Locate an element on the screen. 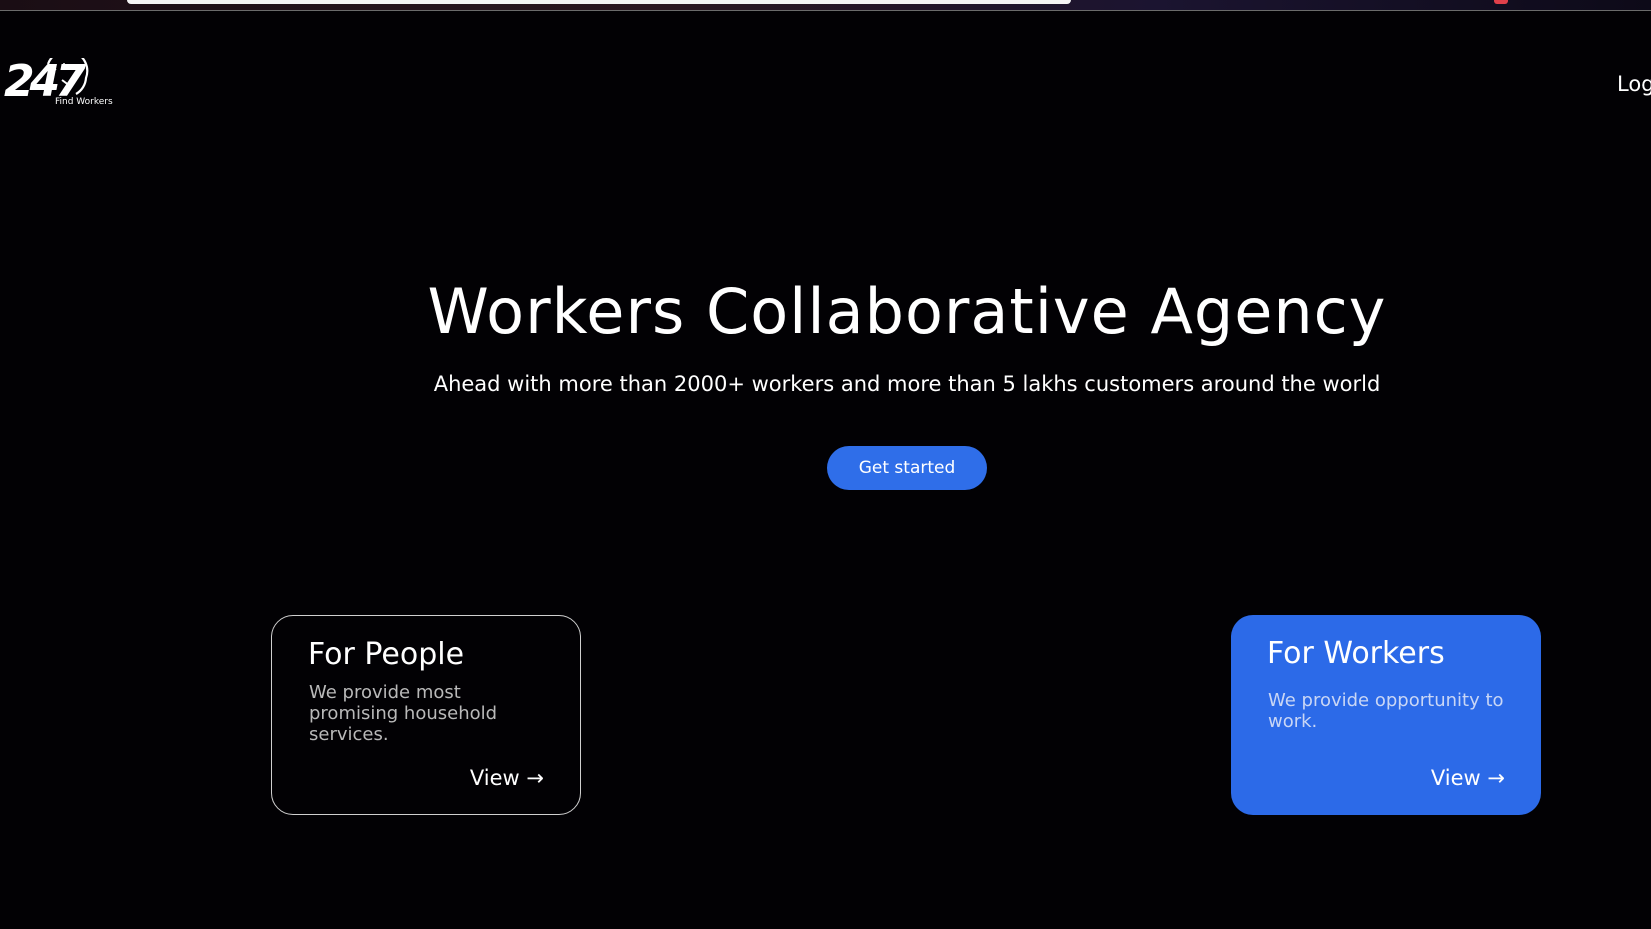 This screenshot has width=1651, height=929. tab-indicator is located at coordinates (1501, 2).